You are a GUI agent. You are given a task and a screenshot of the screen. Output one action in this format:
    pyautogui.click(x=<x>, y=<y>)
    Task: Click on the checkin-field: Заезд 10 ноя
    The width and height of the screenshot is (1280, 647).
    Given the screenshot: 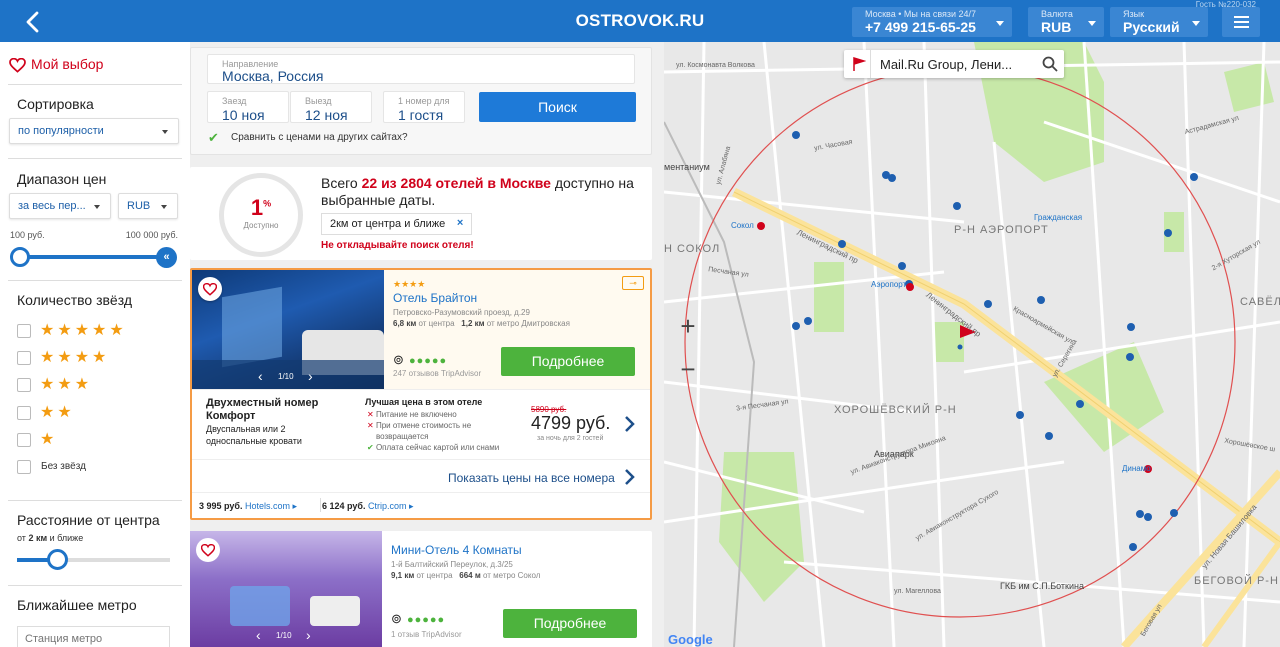 What is the action you would take?
    pyautogui.click(x=248, y=107)
    